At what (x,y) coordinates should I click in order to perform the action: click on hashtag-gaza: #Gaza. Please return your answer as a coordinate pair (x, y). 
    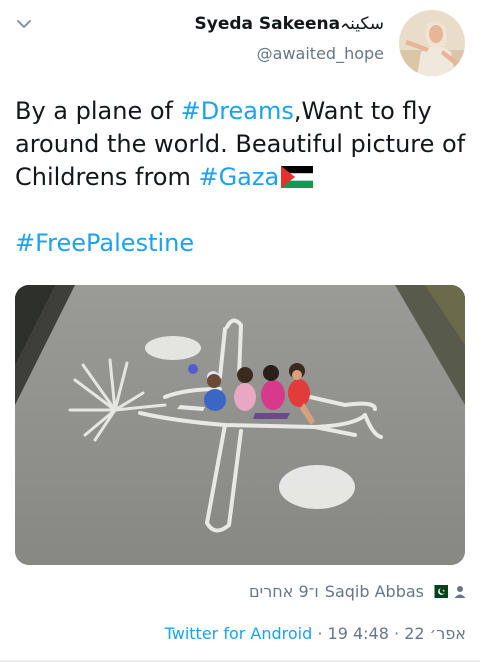
    Looking at the image, I should click on (238, 177).